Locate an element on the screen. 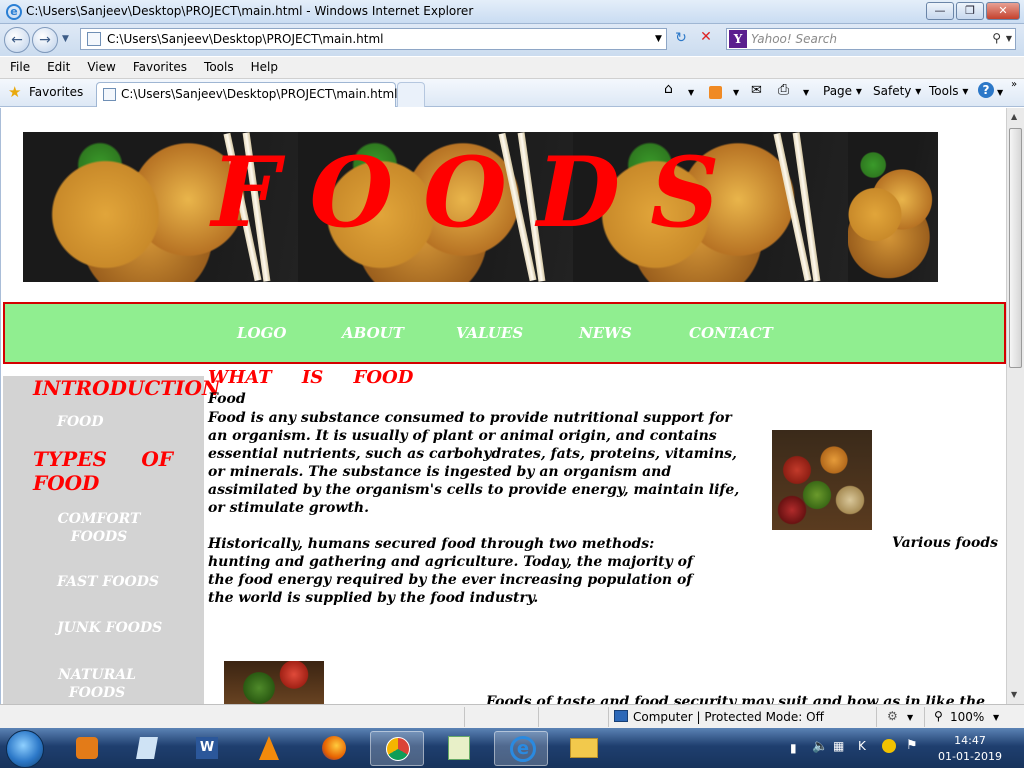  forward-arrow-icon: → is located at coordinates (45, 40).